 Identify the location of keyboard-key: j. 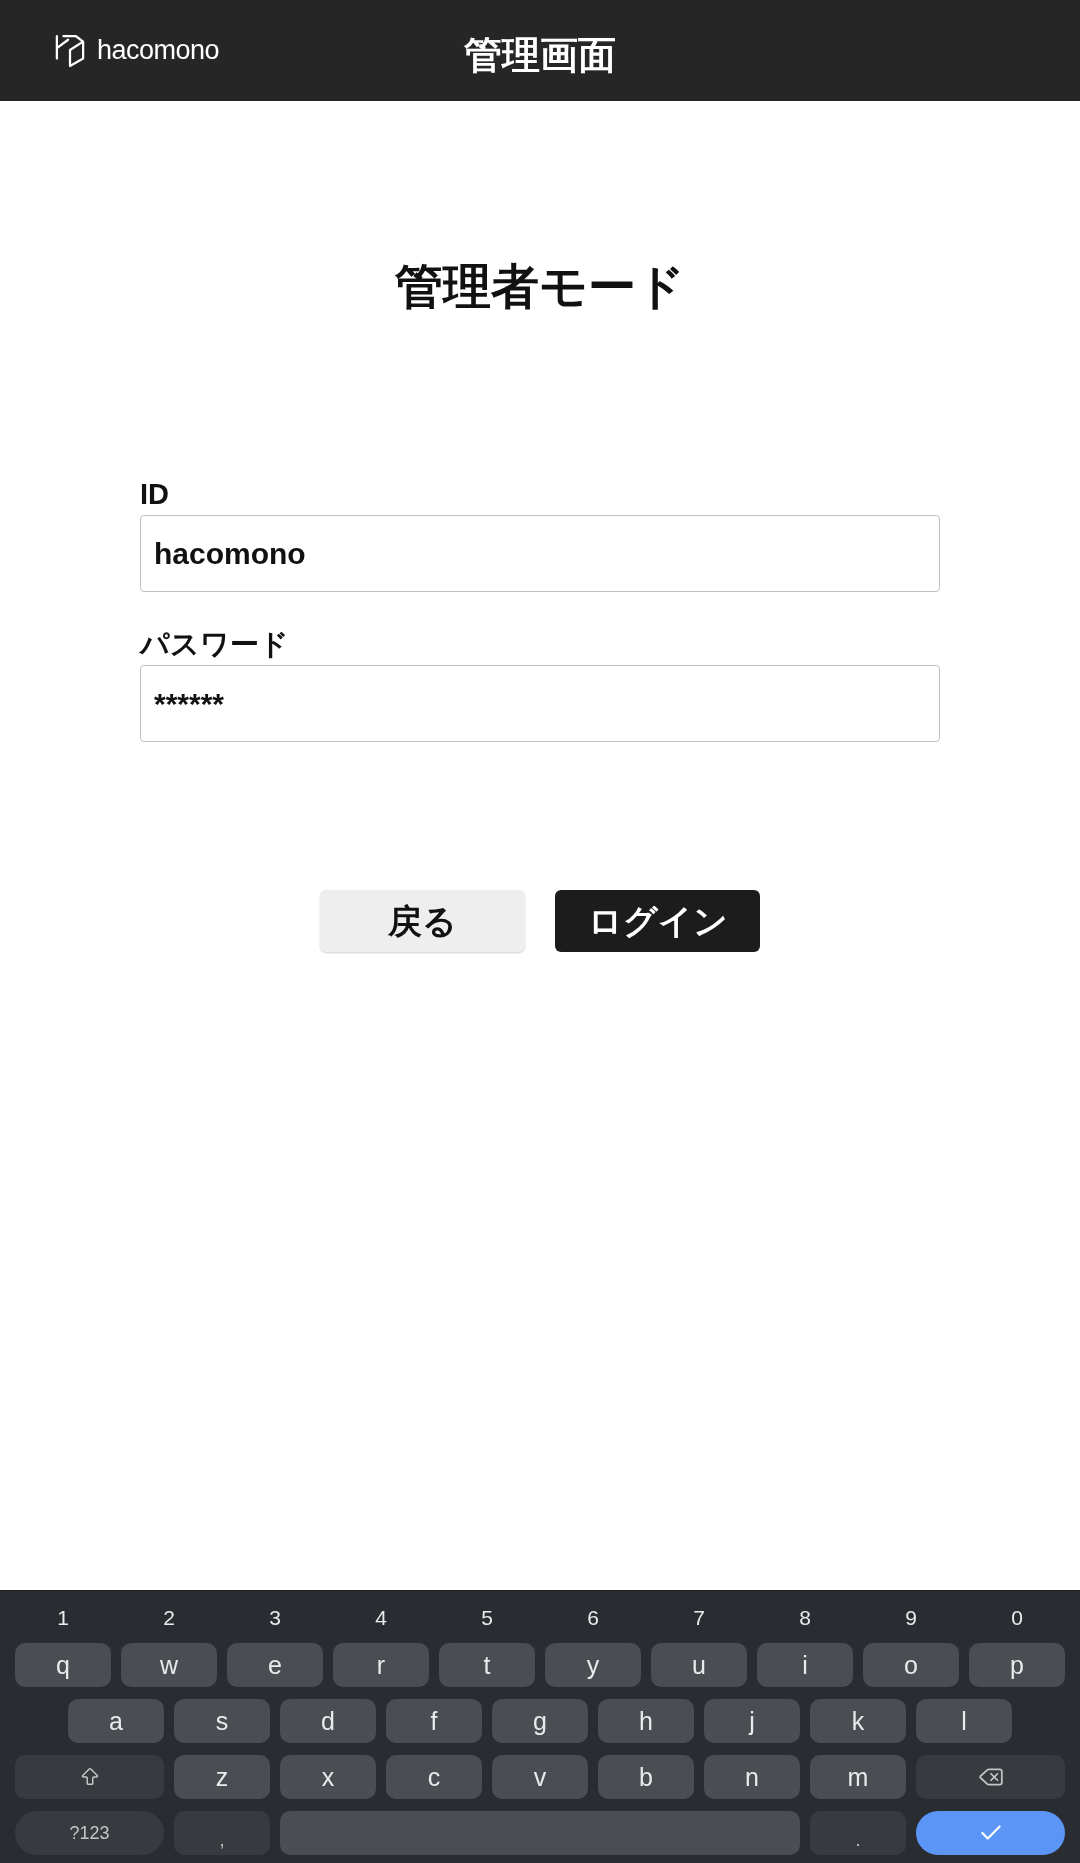
(752, 1721).